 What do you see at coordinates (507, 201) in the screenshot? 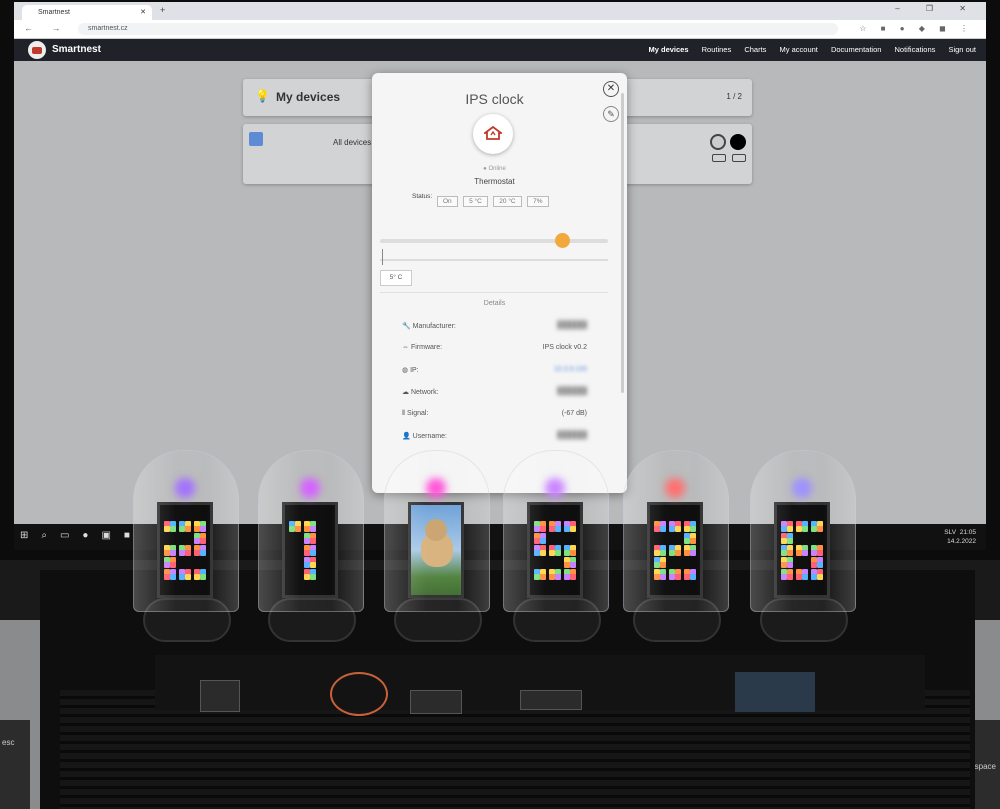
I see `status-chip: 20 °C` at bounding box center [507, 201].